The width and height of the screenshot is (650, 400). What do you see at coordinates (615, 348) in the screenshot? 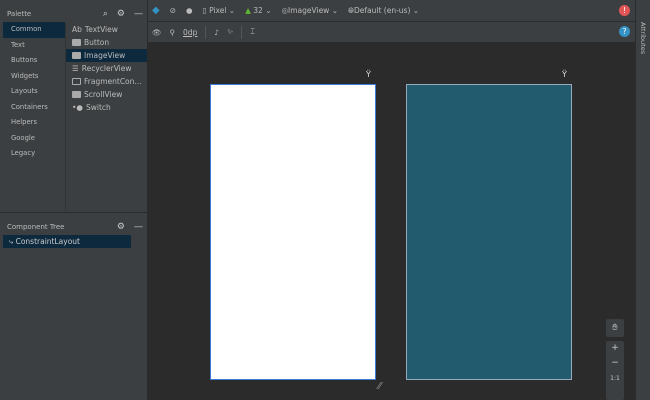
I see `zoom-in-button: +` at bounding box center [615, 348].